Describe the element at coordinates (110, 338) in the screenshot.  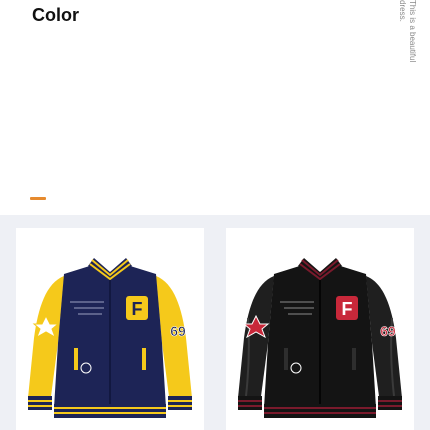
I see `jacket-image-navy-yellow: F 69` at that location.